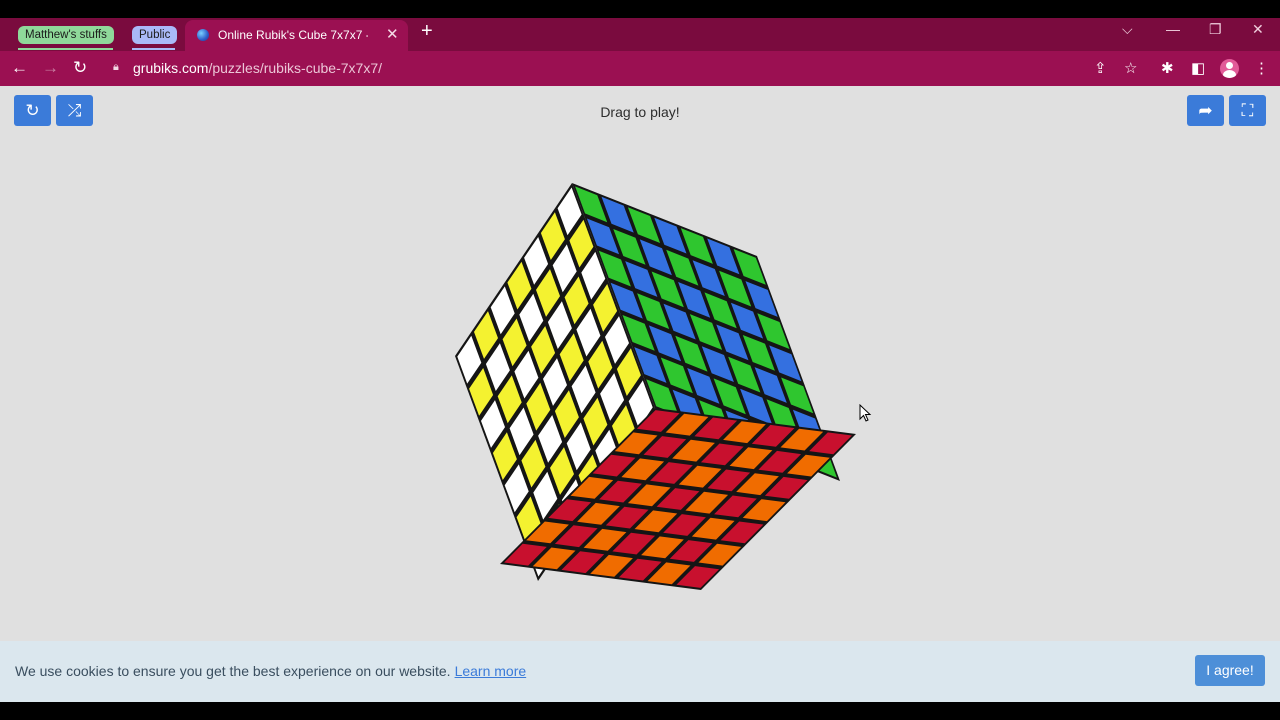  I want to click on url-field: grubiks.com/puzzles/rubiks-cube-7x7x7/, so click(257, 68).